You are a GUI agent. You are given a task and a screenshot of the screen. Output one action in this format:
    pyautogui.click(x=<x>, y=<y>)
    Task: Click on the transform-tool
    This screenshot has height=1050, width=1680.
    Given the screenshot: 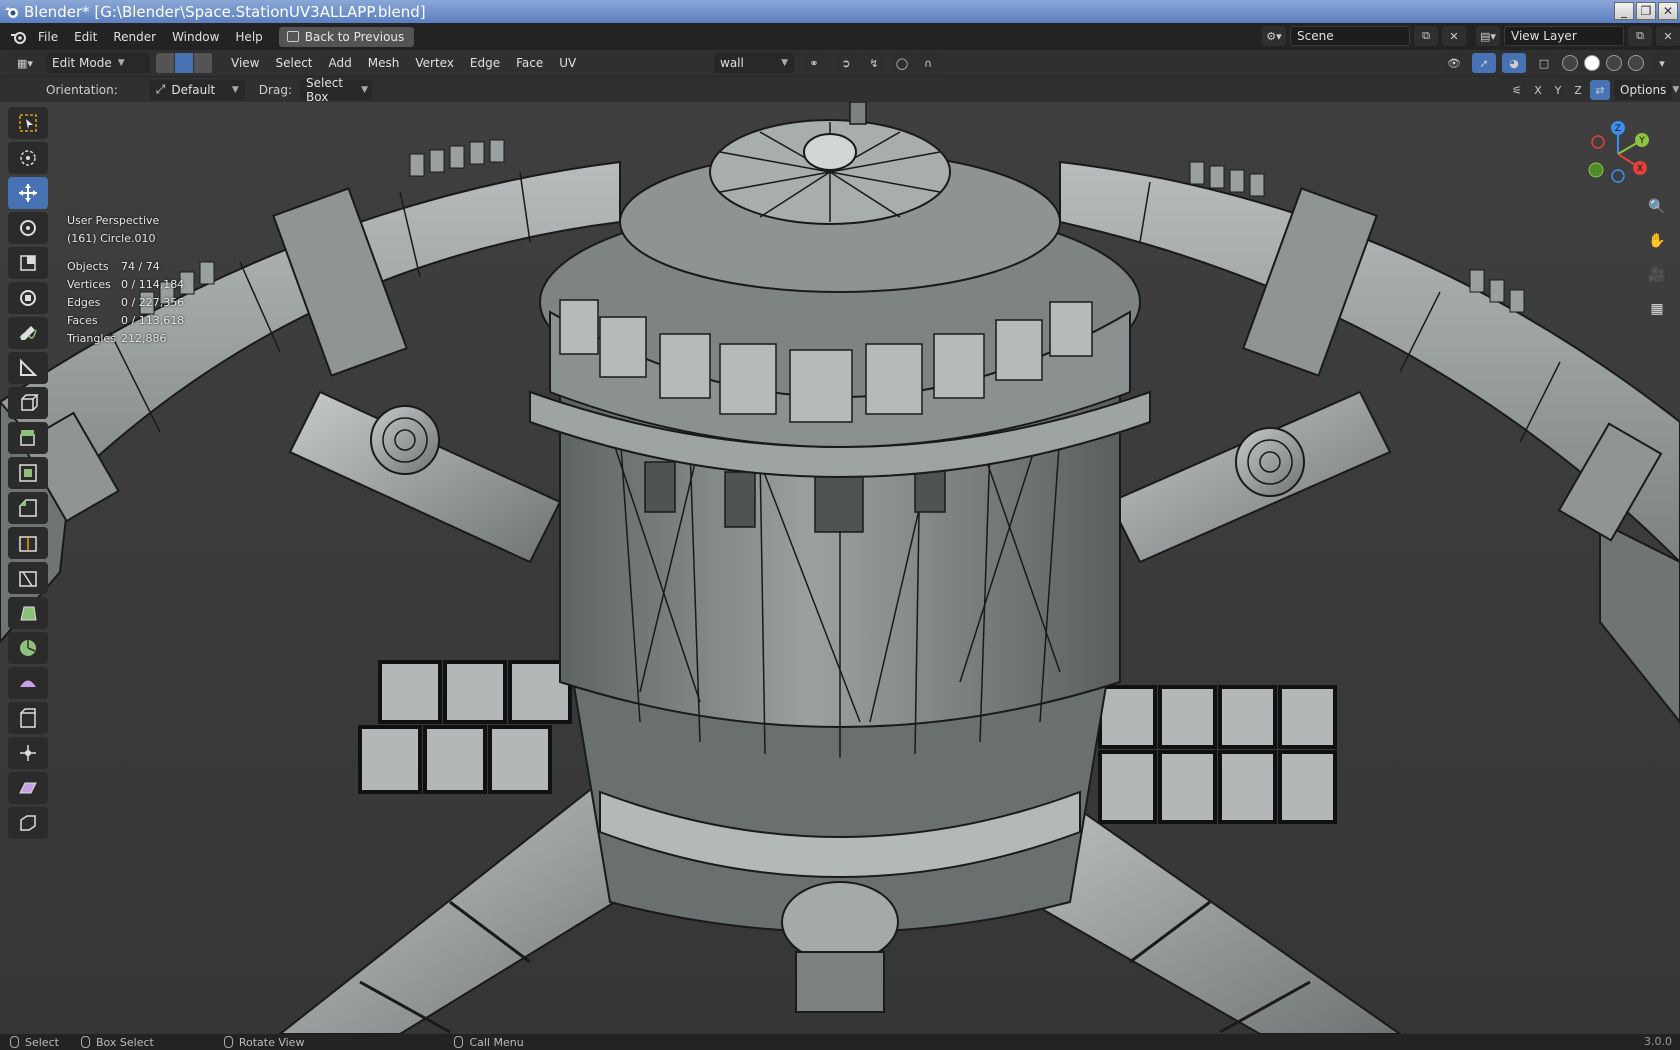 What is the action you would take?
    pyautogui.click(x=28, y=298)
    